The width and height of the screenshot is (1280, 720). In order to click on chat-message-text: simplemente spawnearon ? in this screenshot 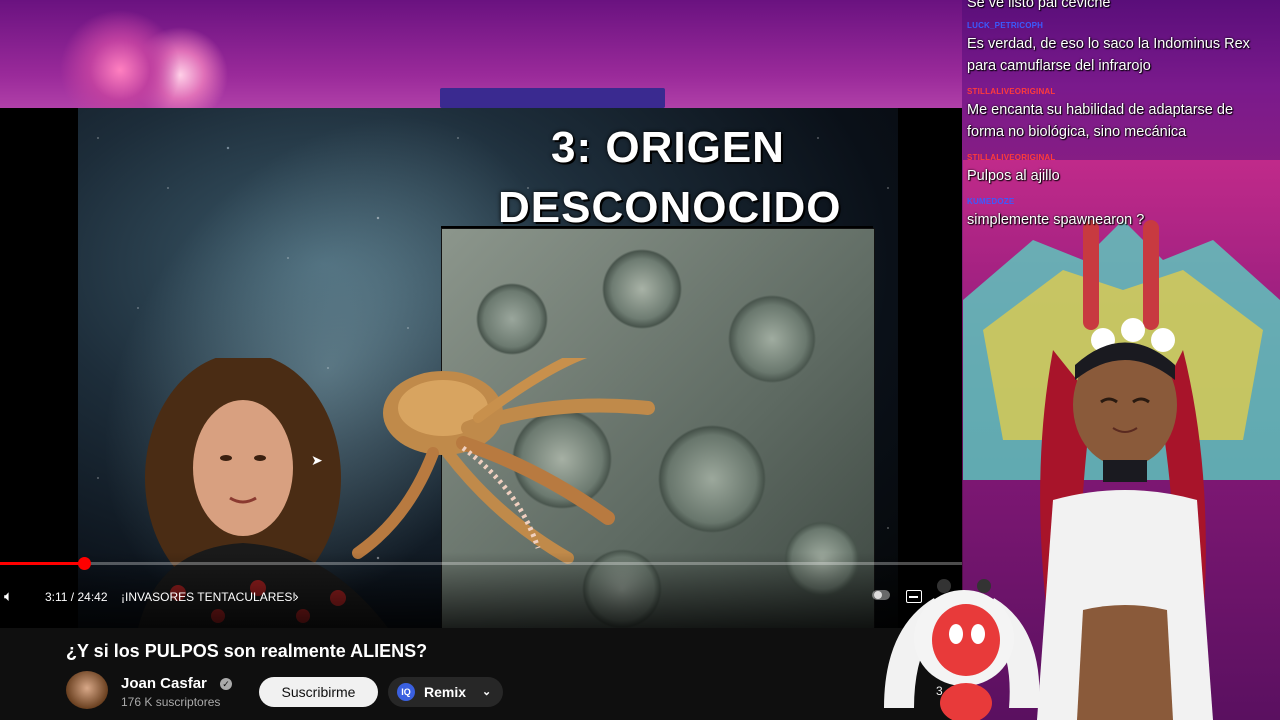, I will do `click(1056, 220)`.